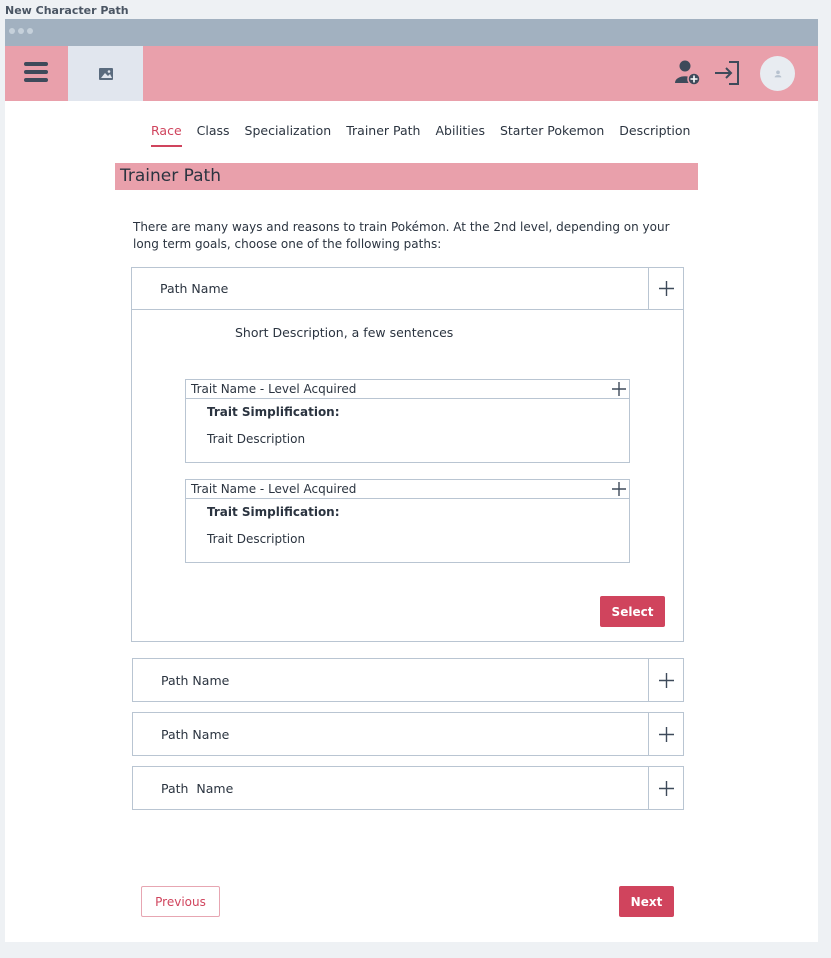 The width and height of the screenshot is (831, 958). What do you see at coordinates (21, 31) in the screenshot?
I see `window-controls` at bounding box center [21, 31].